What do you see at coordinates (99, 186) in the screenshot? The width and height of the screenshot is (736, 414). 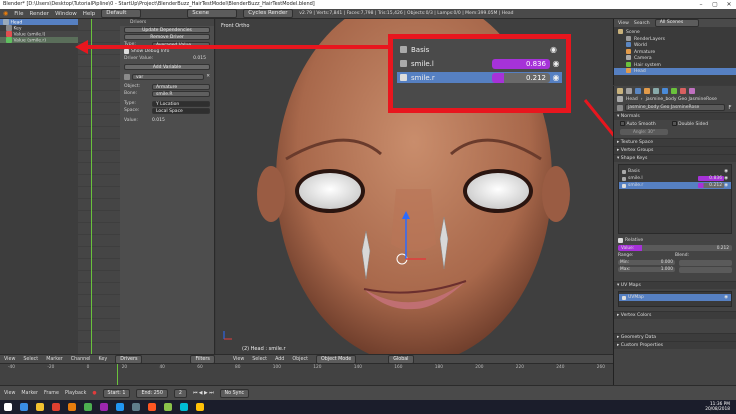 I see `graph-editor-grid` at bounding box center [99, 186].